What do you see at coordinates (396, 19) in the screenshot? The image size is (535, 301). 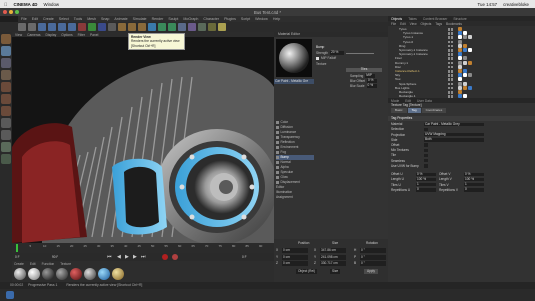 I see `tab-objects: Objects` at bounding box center [396, 19].